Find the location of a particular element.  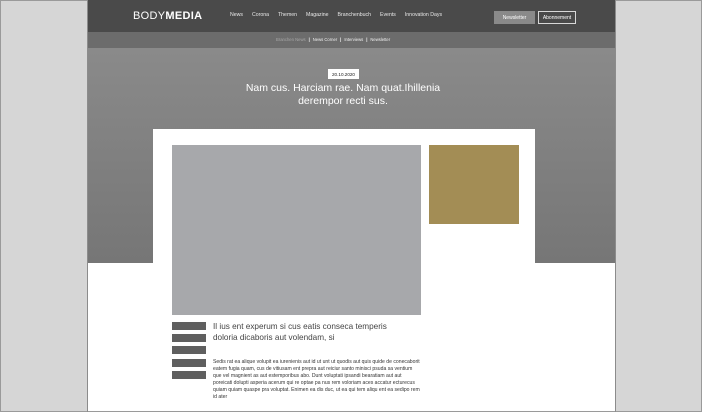

article-title-line-2: derempor recti sus. is located at coordinates (343, 100).